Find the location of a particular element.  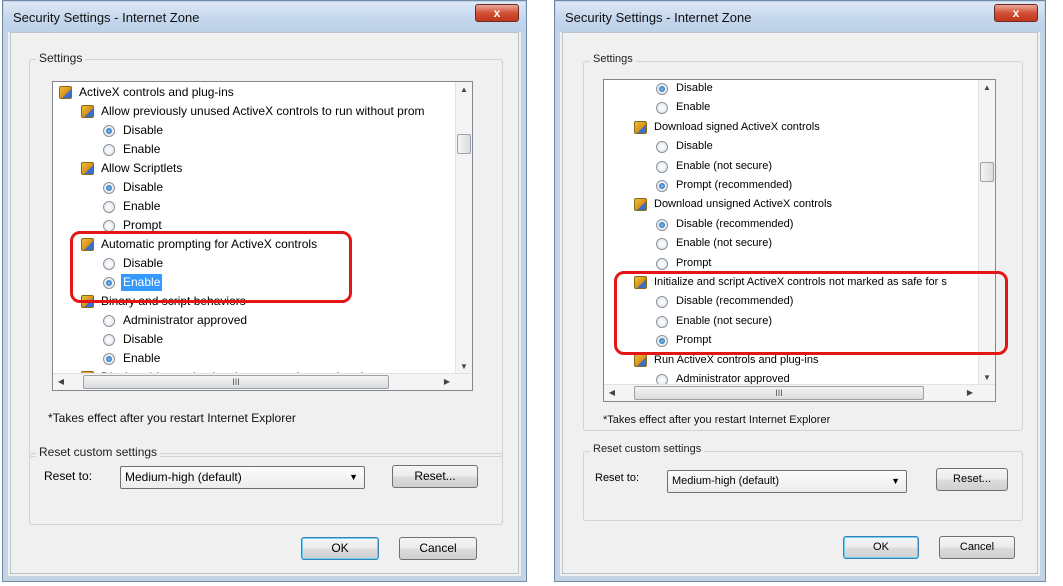

setting-label: Administrator approved is located at coordinates (185, 320).